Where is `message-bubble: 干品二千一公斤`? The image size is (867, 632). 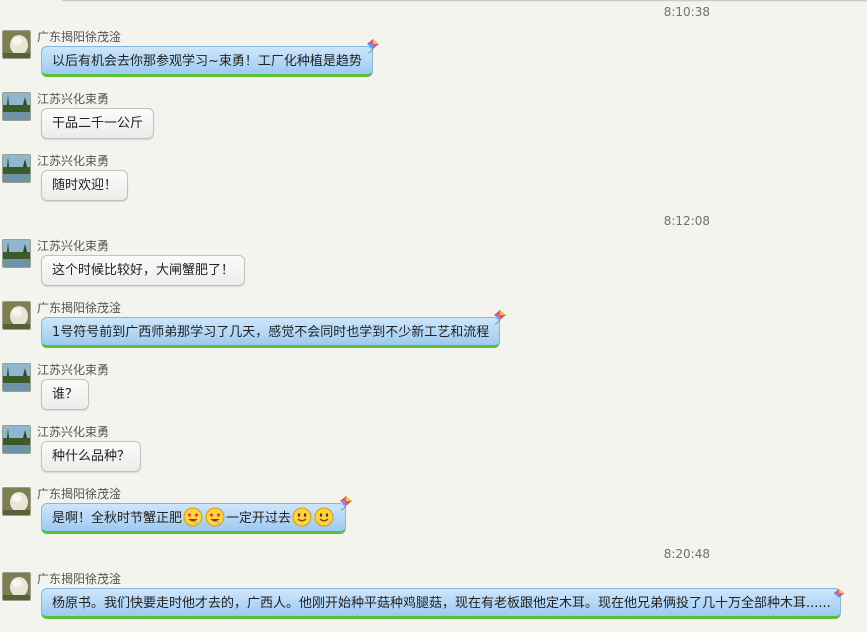 message-bubble: 干品二千一公斤 is located at coordinates (98, 123).